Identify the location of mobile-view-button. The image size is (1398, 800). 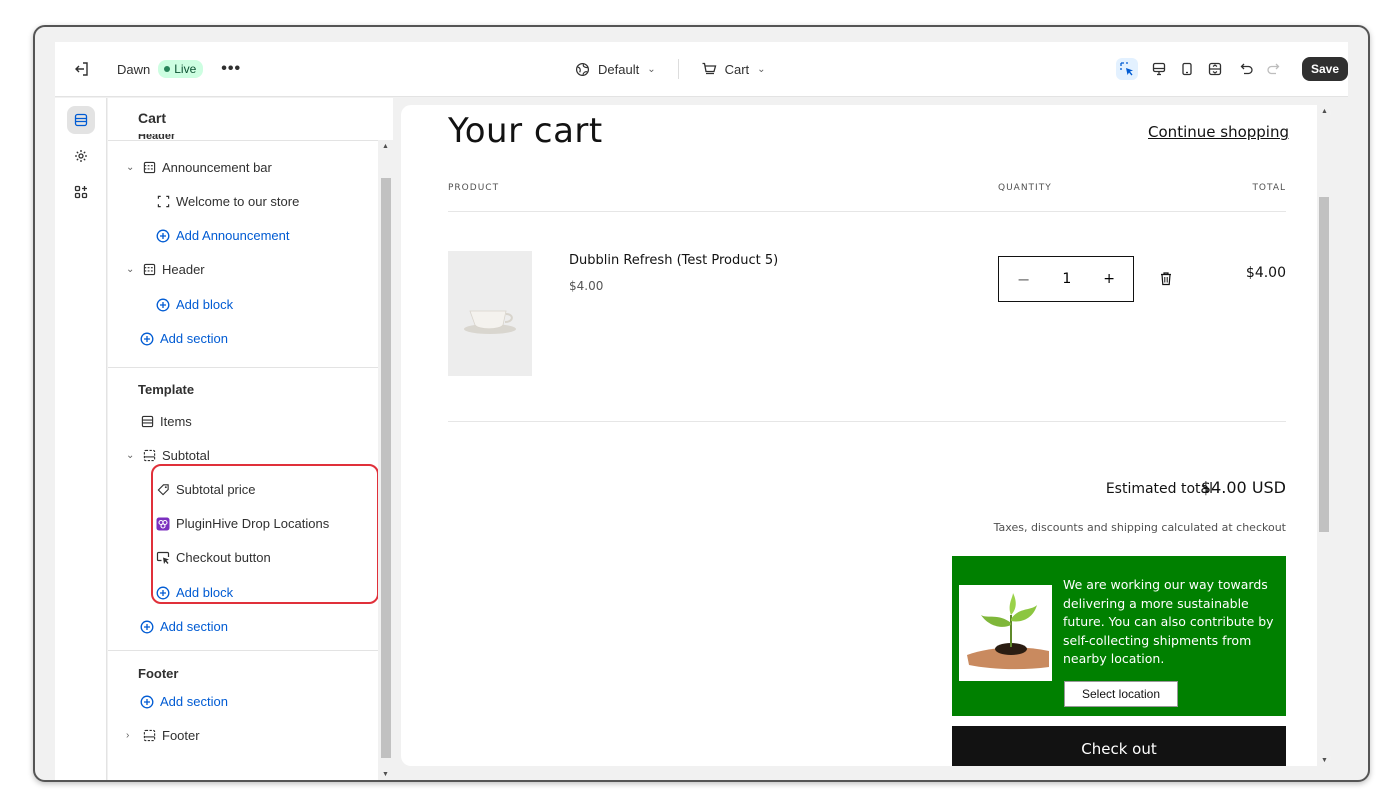
(1187, 69).